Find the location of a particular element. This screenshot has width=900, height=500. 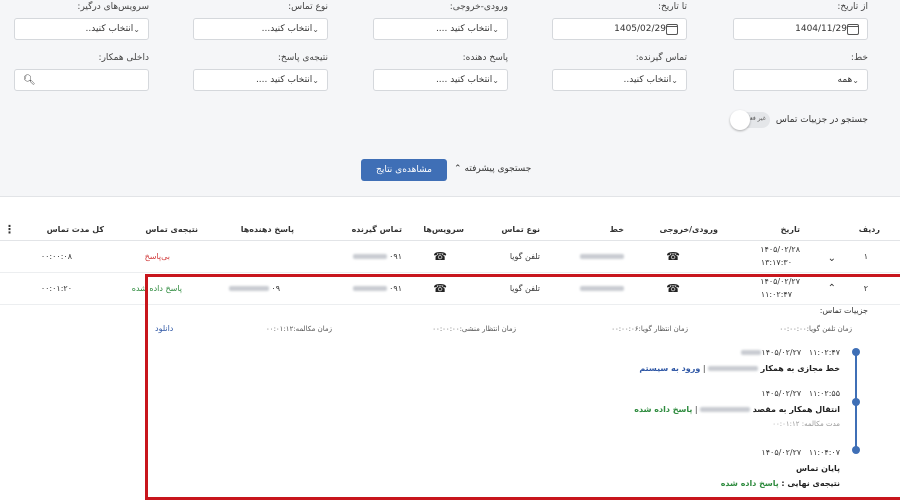

col-line: خط is located at coordinates (616, 229).